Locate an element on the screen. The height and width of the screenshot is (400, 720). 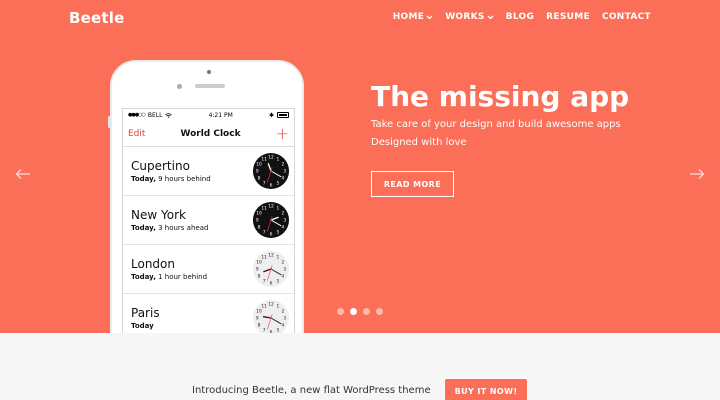
city-name: Cupertino is located at coordinates (160, 166).